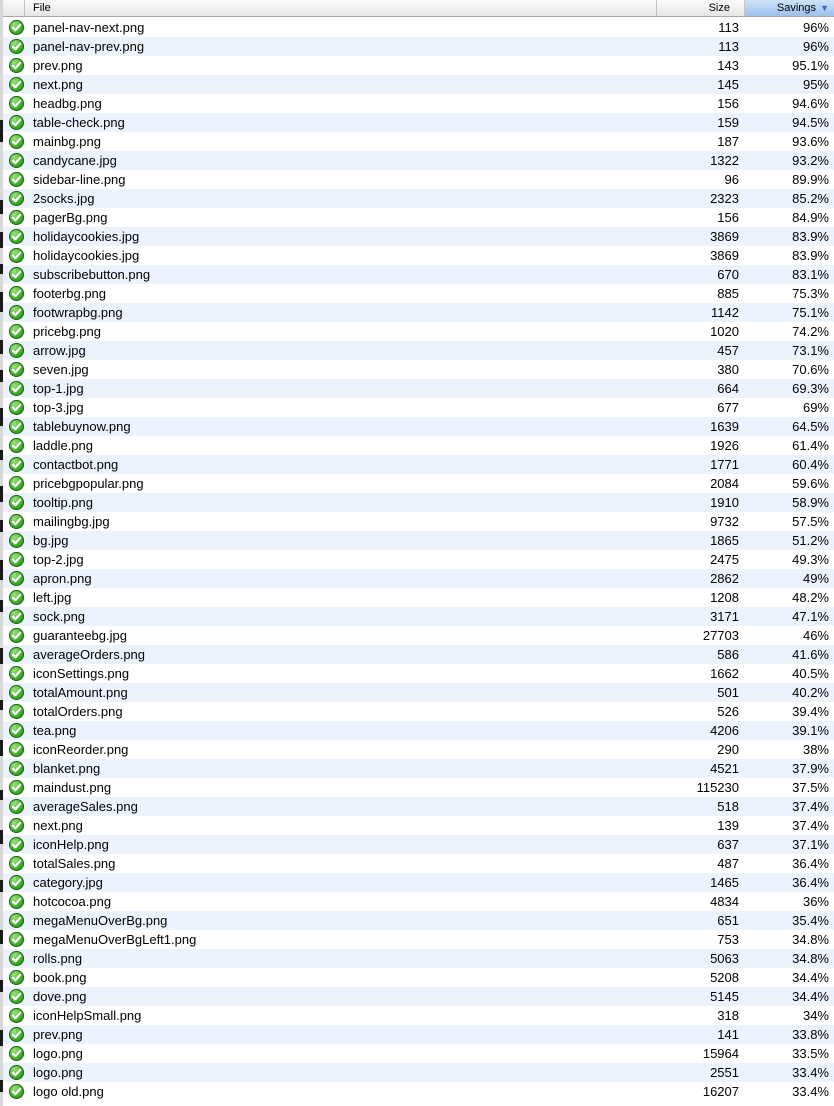  What do you see at coordinates (815, 27) in the screenshot?
I see `savings-cell: 96%` at bounding box center [815, 27].